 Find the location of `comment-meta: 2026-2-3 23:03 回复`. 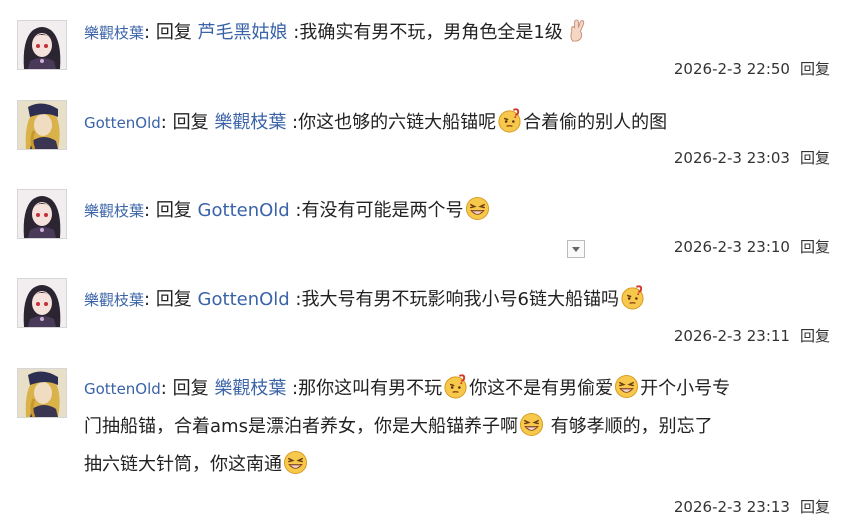

comment-meta: 2026-2-3 23:03 回复 is located at coordinates (752, 157).